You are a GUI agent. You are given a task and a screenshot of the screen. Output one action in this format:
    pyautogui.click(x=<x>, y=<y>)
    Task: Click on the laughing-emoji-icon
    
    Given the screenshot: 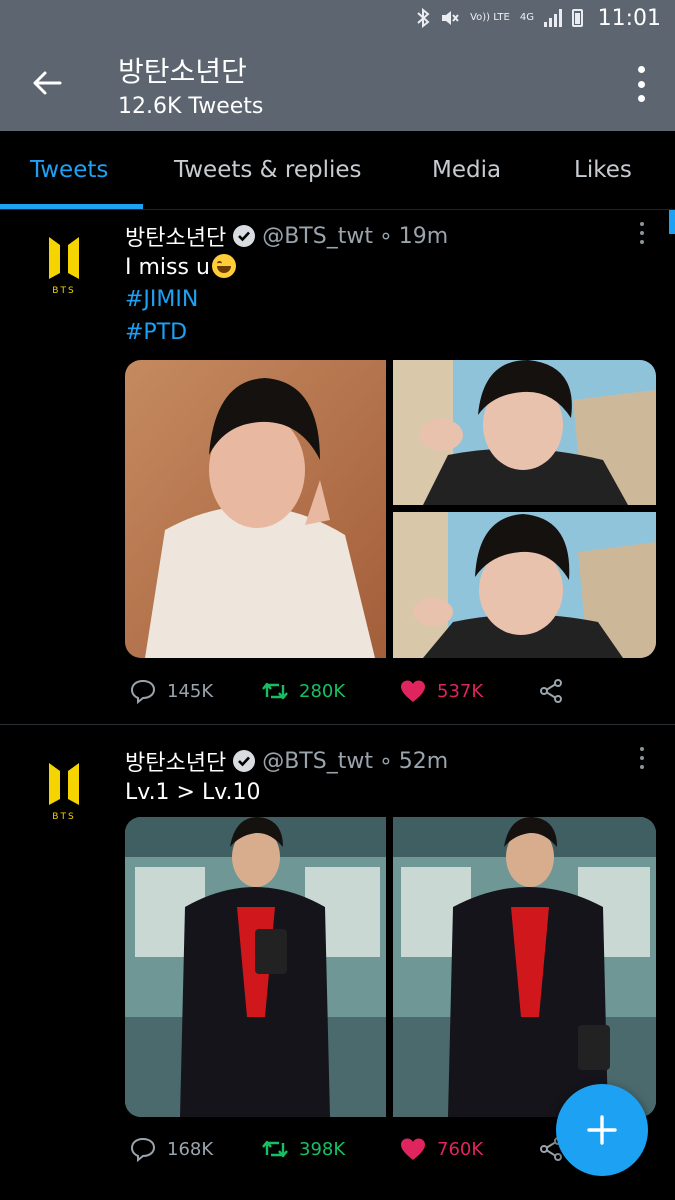 What is the action you would take?
    pyautogui.click(x=223, y=266)
    